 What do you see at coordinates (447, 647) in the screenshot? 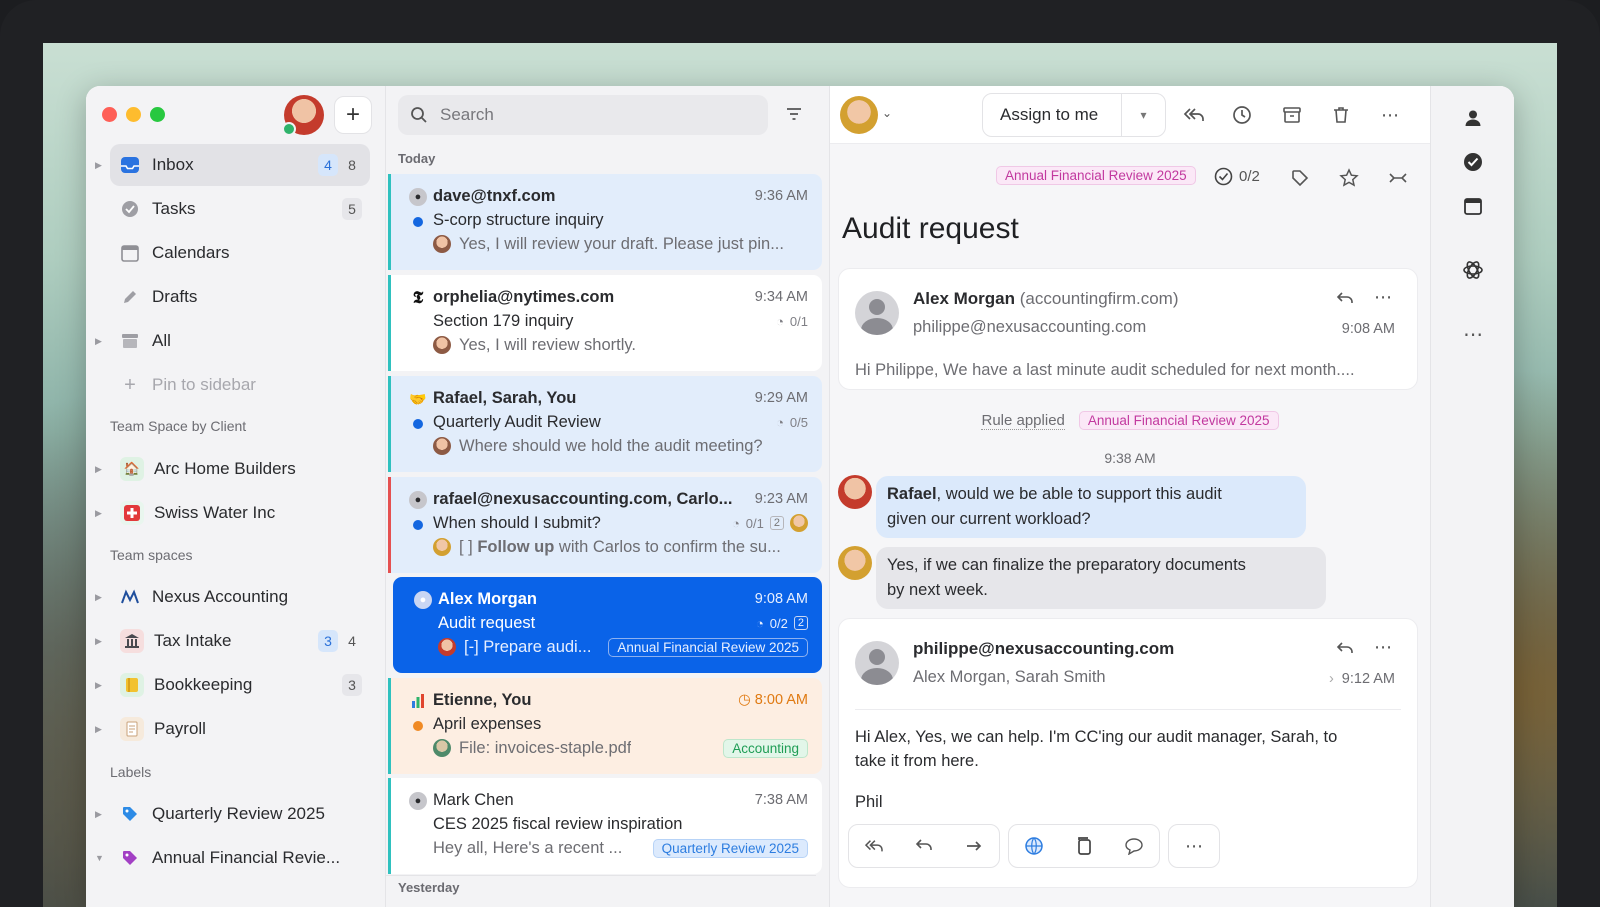
I see `sender-avatar` at bounding box center [447, 647].